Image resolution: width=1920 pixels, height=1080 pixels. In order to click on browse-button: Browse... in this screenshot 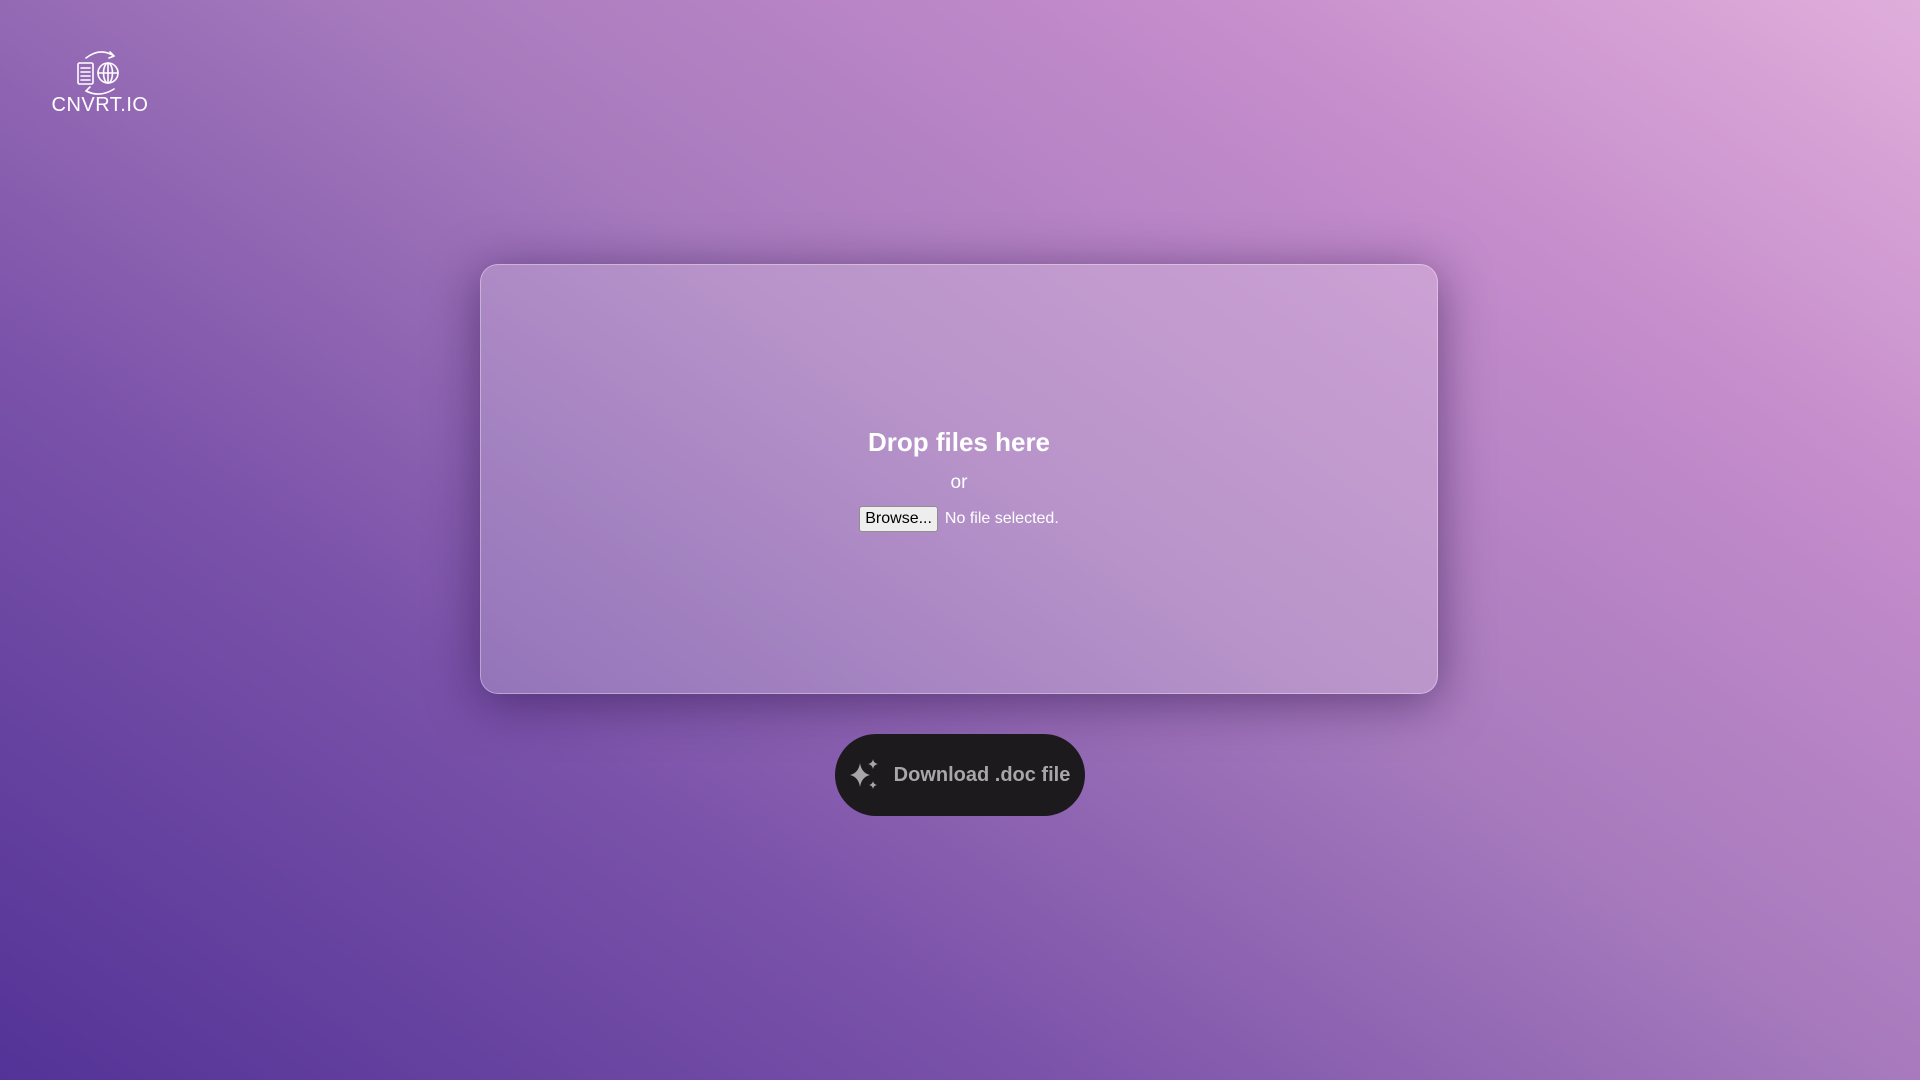, I will do `click(898, 518)`.